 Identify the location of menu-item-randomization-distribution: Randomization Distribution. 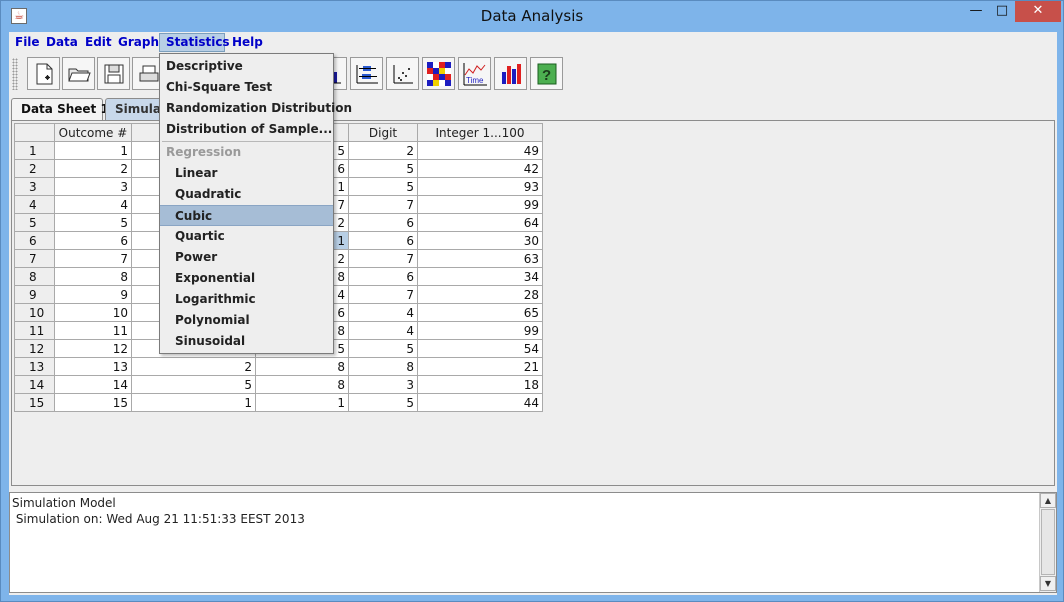
(256, 108).